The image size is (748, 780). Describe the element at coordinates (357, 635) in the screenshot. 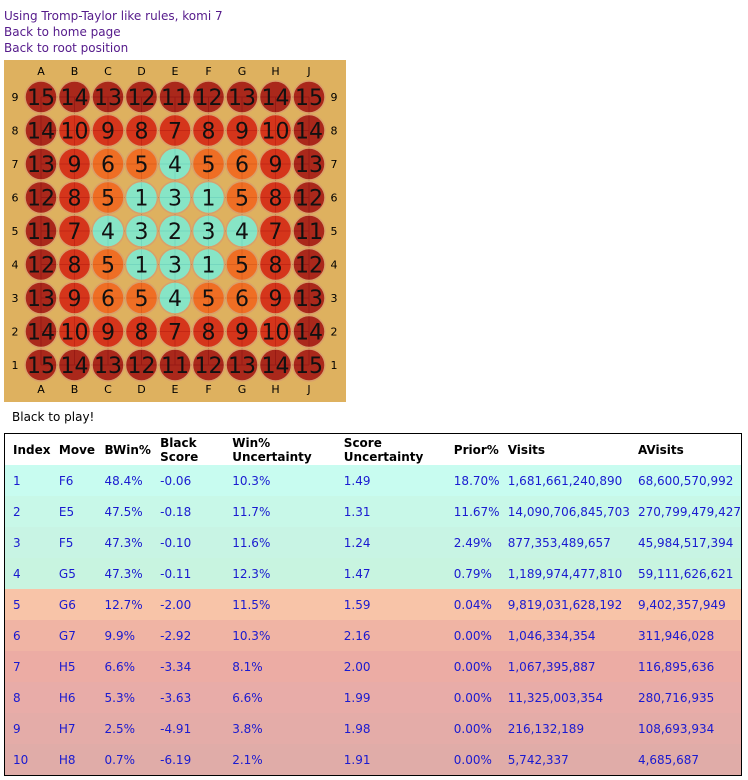

I see `cell-score-uncertainty: 2.16` at that location.